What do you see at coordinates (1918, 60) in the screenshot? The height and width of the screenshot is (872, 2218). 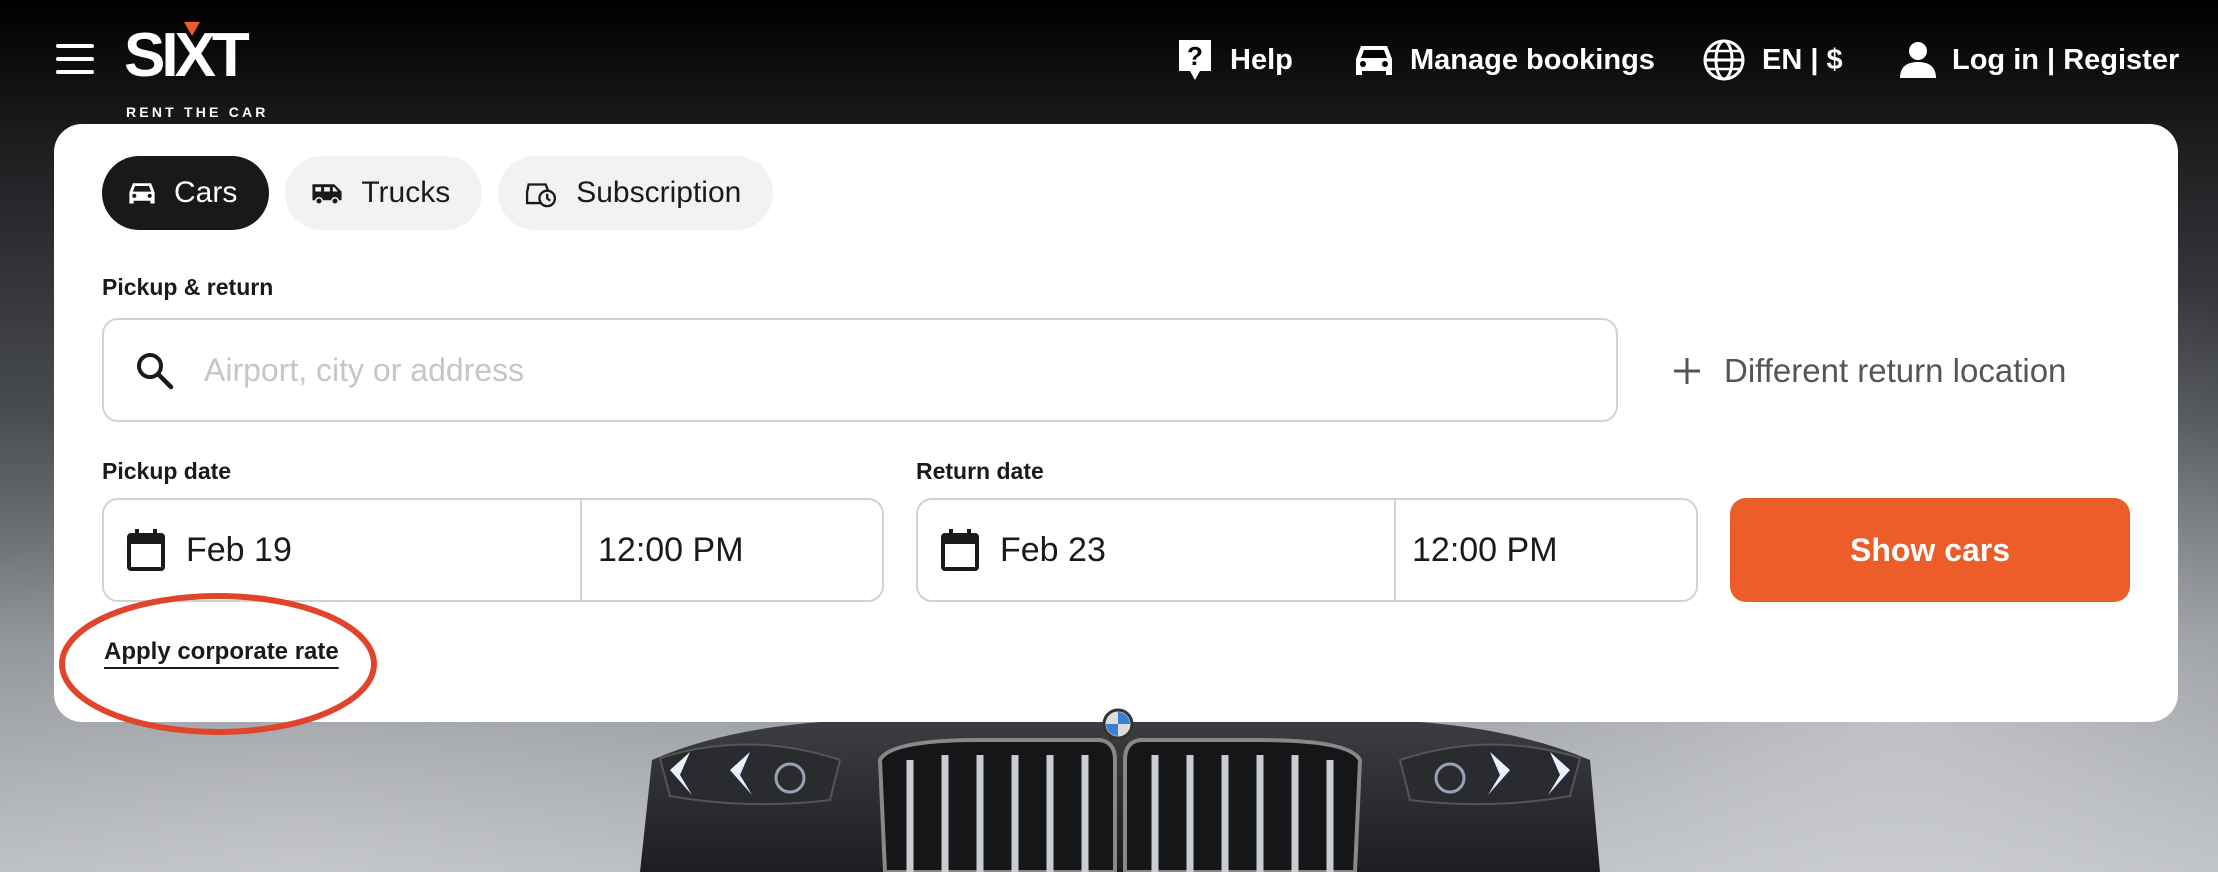 I see `user-icon` at bounding box center [1918, 60].